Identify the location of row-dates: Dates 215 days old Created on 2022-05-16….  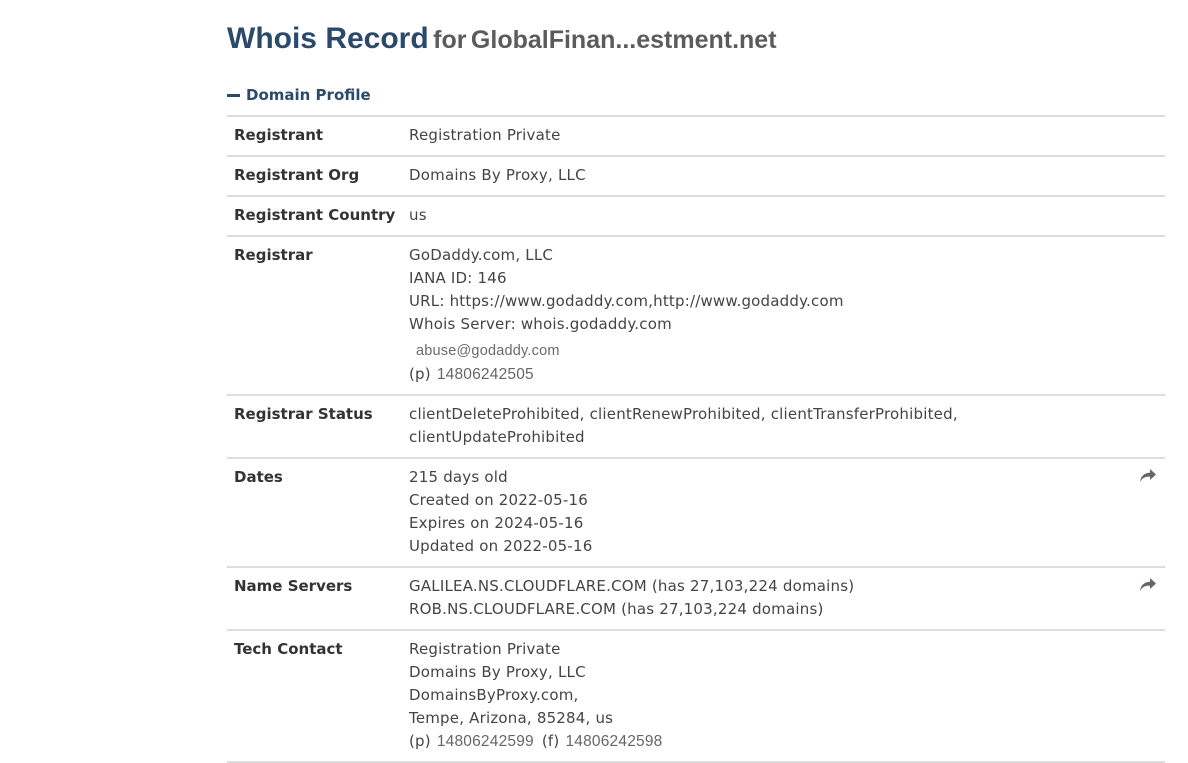
(696, 513).